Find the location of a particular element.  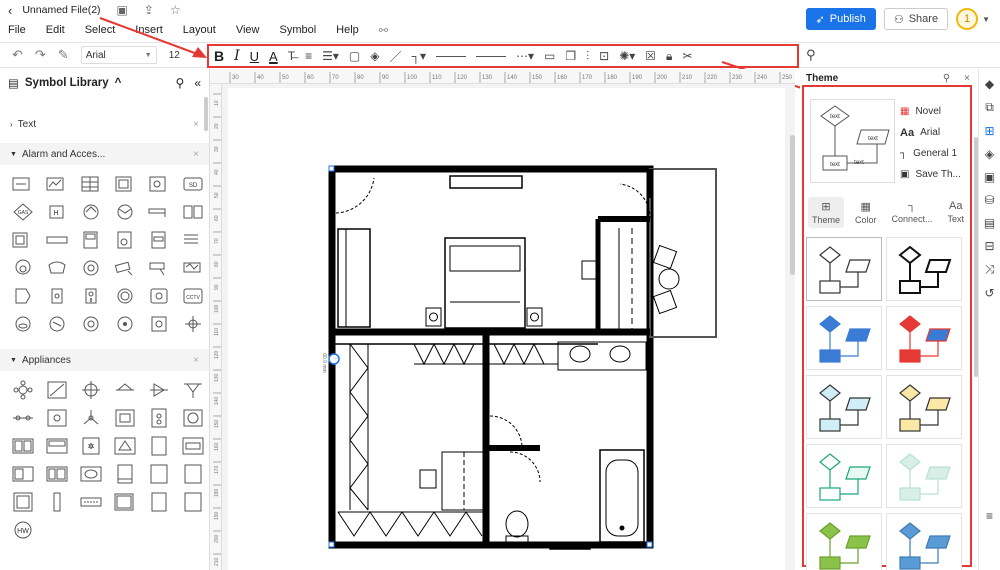

tab-theme: ⊞ Theme is located at coordinates (826, 212).